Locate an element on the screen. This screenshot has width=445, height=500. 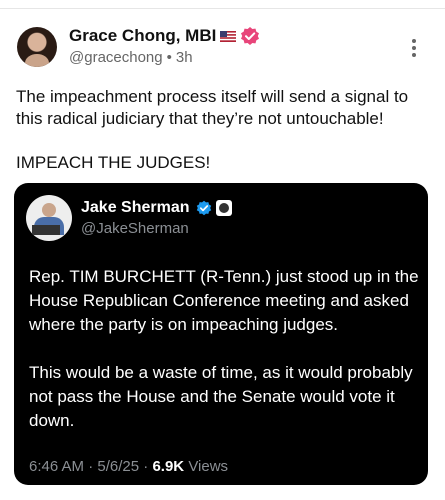
avatar-laptop is located at coordinates (46, 230).